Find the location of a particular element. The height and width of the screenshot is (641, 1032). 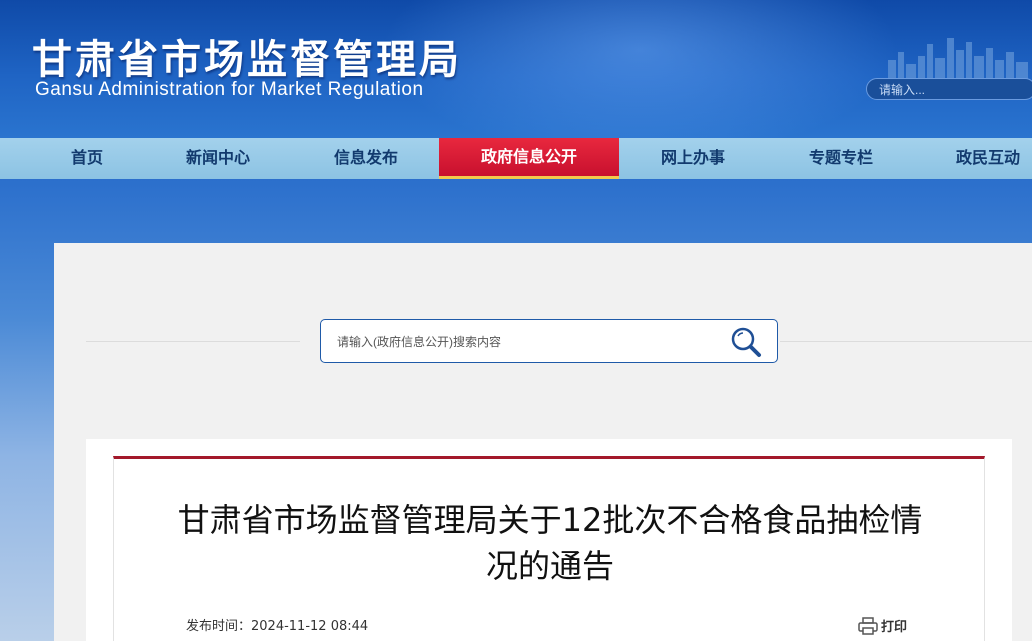

publish-time-value: 2024-11-12 08:44 is located at coordinates (310, 626).